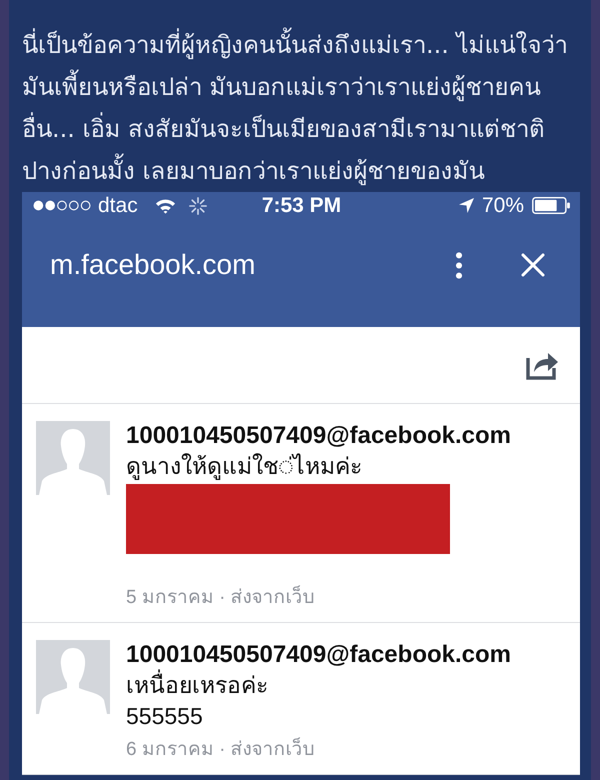  I want to click on clock-time: 7:53 PM, so click(302, 206).